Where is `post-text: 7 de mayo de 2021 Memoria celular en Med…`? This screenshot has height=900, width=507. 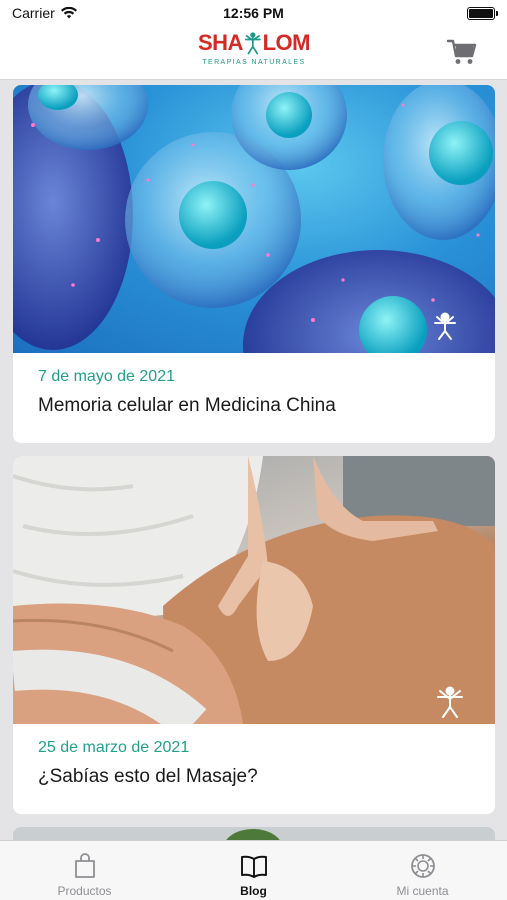 post-text: 7 de mayo de 2021 Memoria celular en Med… is located at coordinates (254, 386).